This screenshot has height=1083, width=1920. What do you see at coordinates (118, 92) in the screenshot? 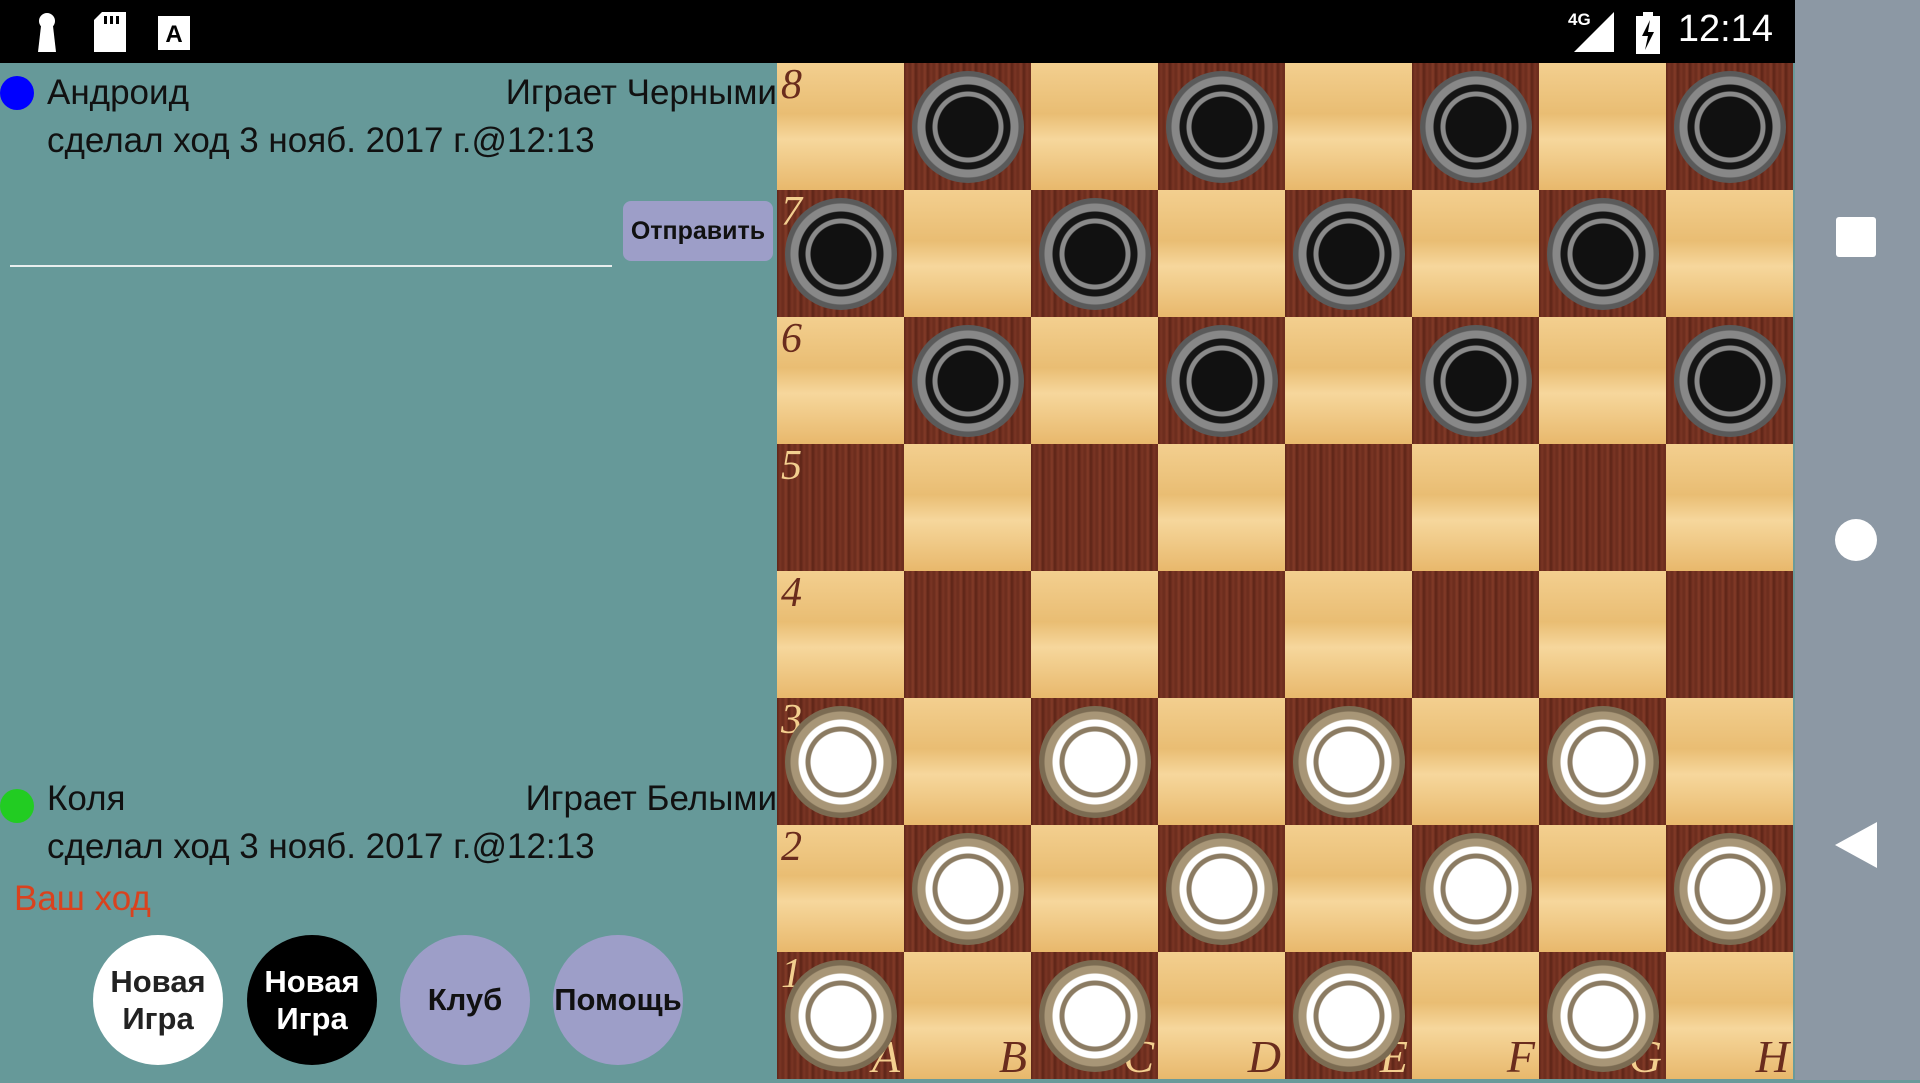
I see `opponent-name: Андроид` at bounding box center [118, 92].